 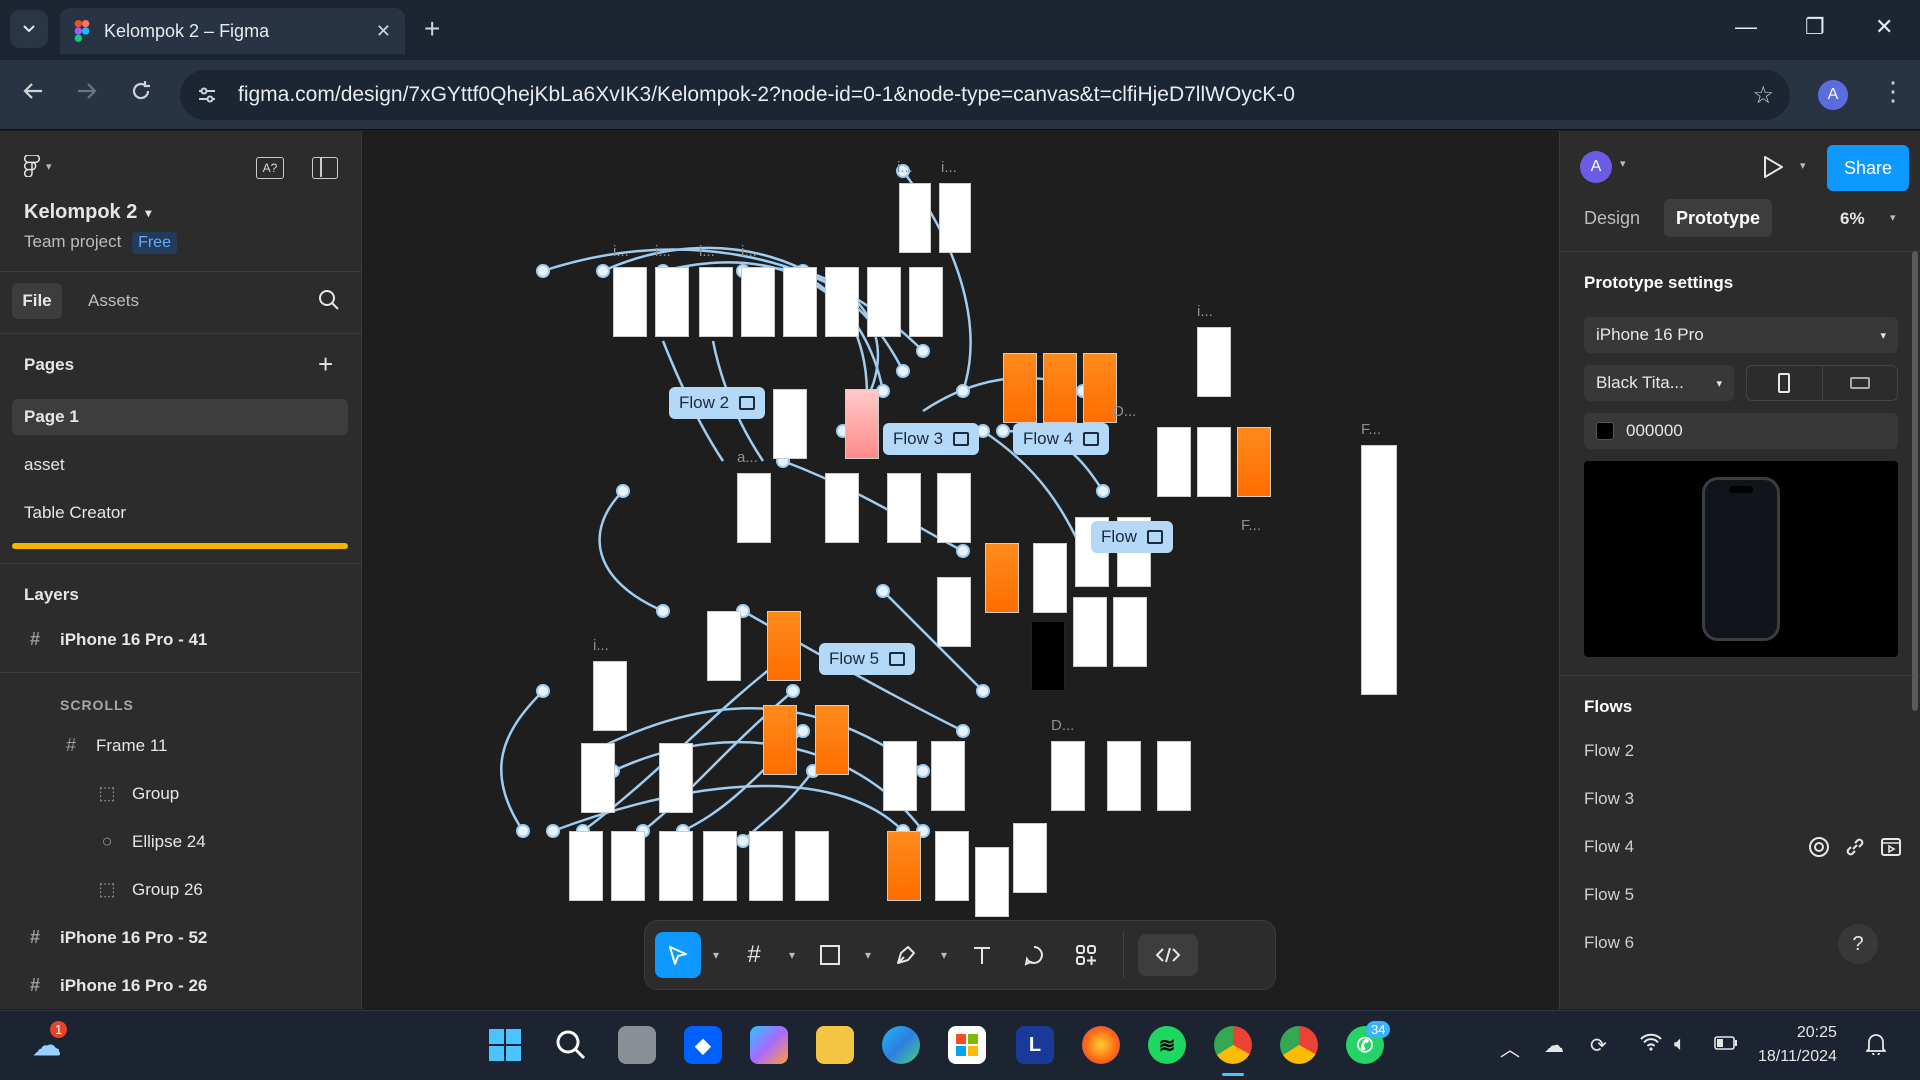 I want to click on landscape-button, so click(x=1860, y=383).